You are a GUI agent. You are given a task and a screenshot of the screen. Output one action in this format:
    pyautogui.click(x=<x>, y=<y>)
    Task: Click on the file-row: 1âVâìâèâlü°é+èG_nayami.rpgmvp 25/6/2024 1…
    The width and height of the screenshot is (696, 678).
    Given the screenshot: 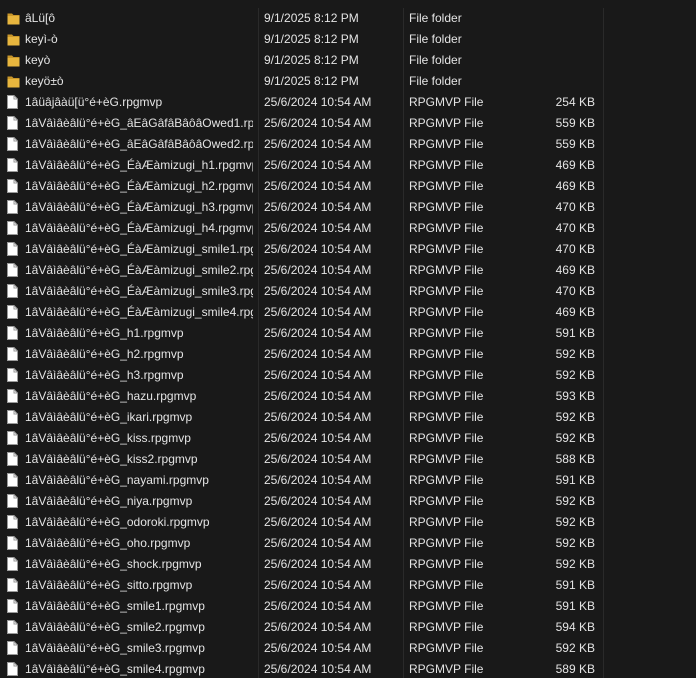 What is the action you would take?
    pyautogui.click(x=348, y=480)
    